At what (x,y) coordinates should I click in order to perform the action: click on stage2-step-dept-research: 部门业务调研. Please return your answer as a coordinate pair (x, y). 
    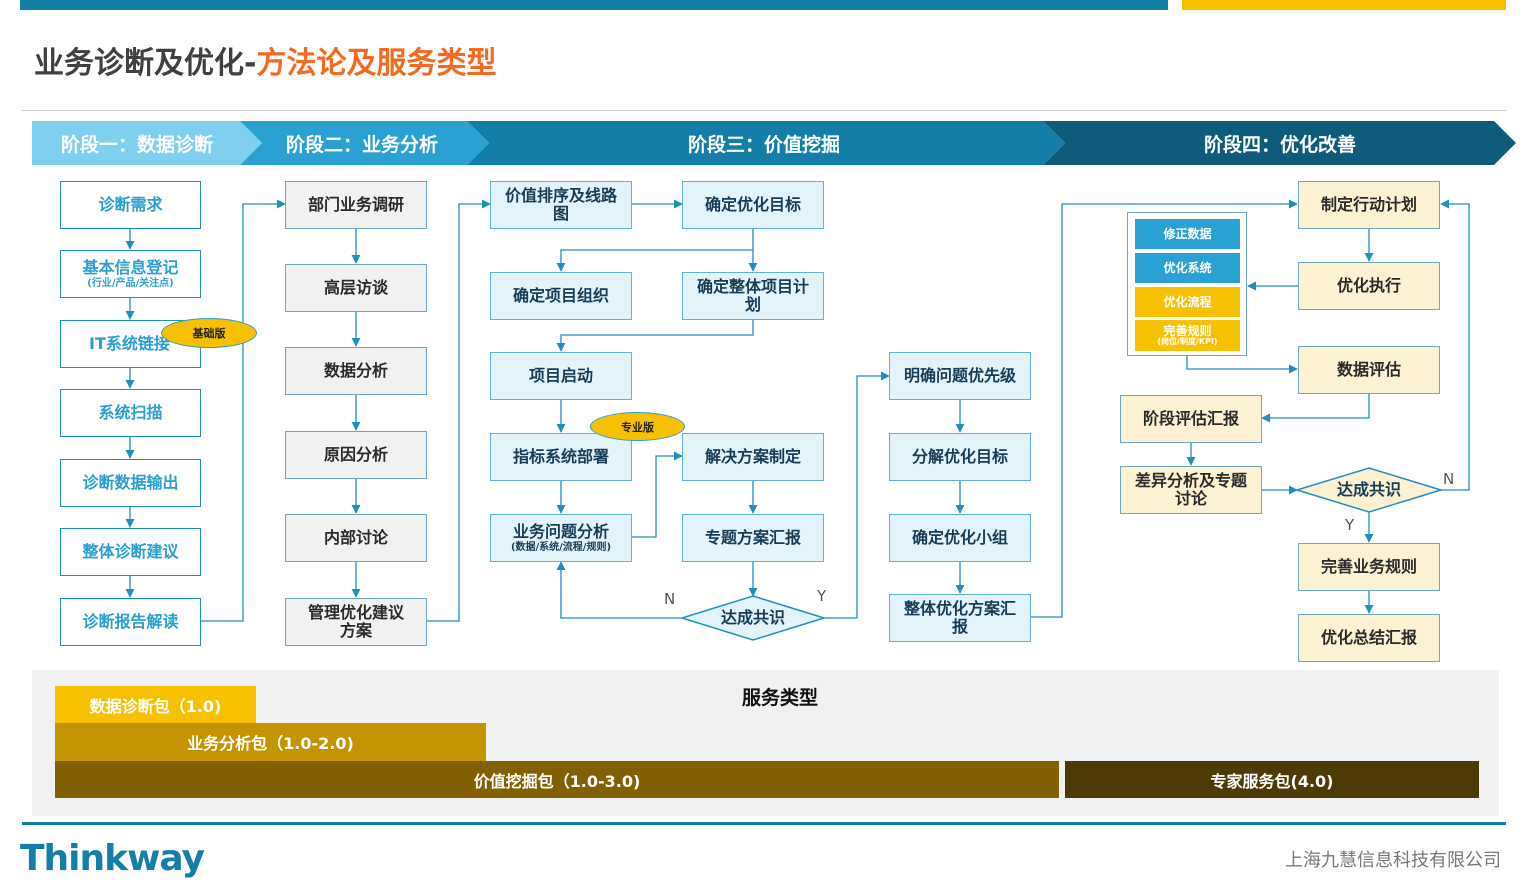
    Looking at the image, I should click on (356, 205).